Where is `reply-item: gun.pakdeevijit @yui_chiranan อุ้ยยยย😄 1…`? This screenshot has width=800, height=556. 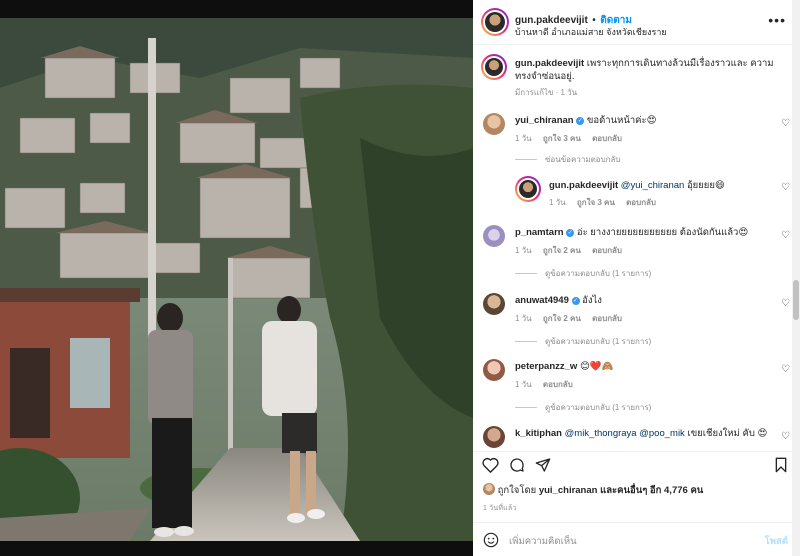 reply-item: gun.pakdeevijit @yui_chiranan อุ้ยยยย😄 1… is located at coordinates (636, 194).